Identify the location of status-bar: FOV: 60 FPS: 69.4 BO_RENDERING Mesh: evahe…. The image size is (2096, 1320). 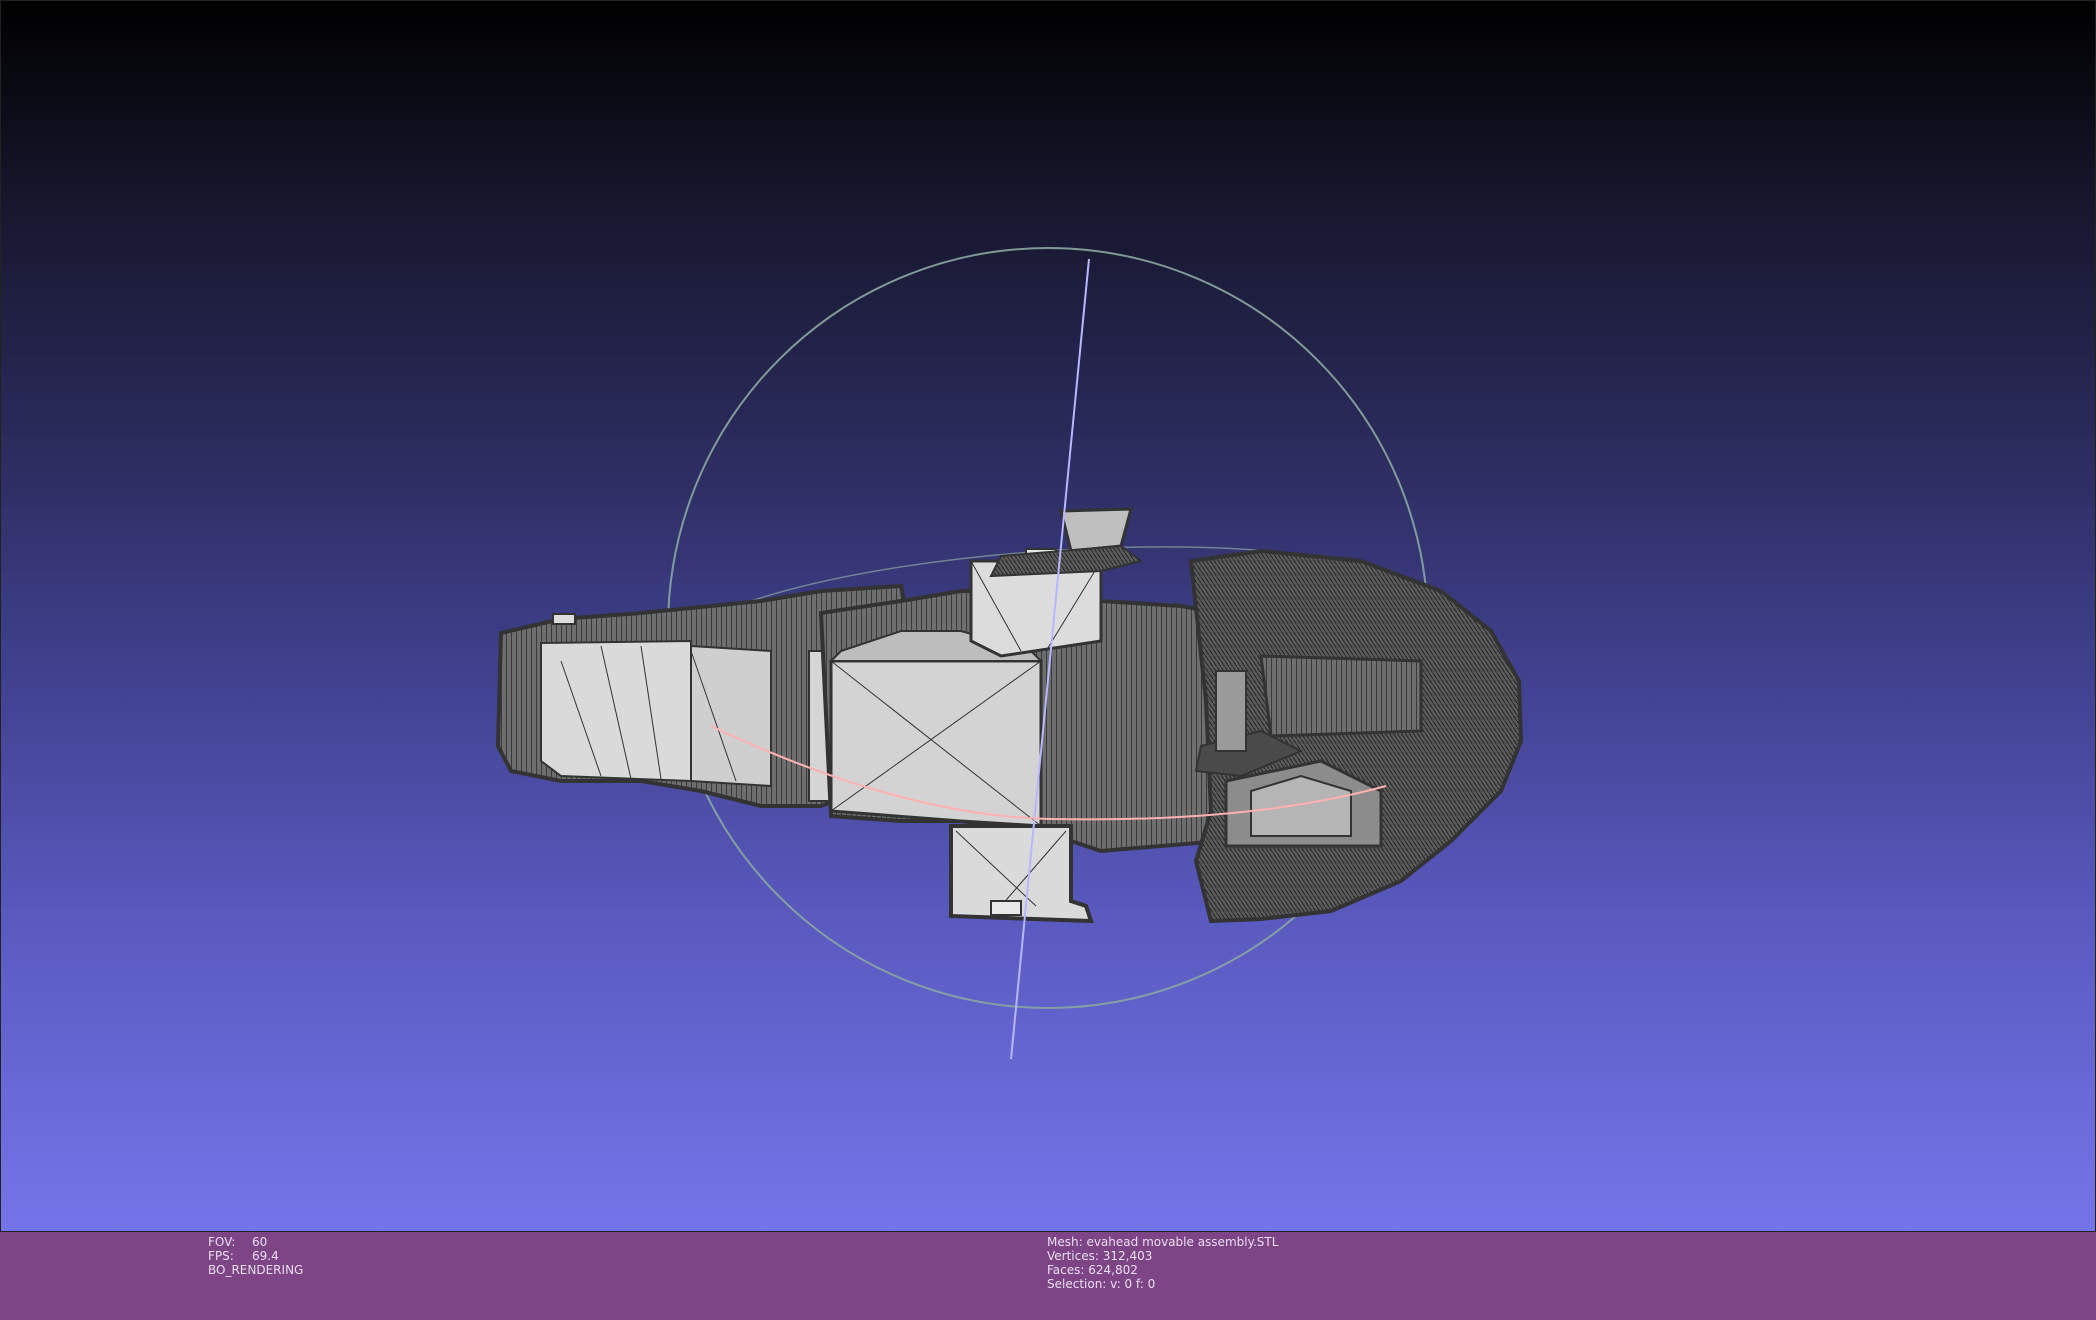
(1048, 1276).